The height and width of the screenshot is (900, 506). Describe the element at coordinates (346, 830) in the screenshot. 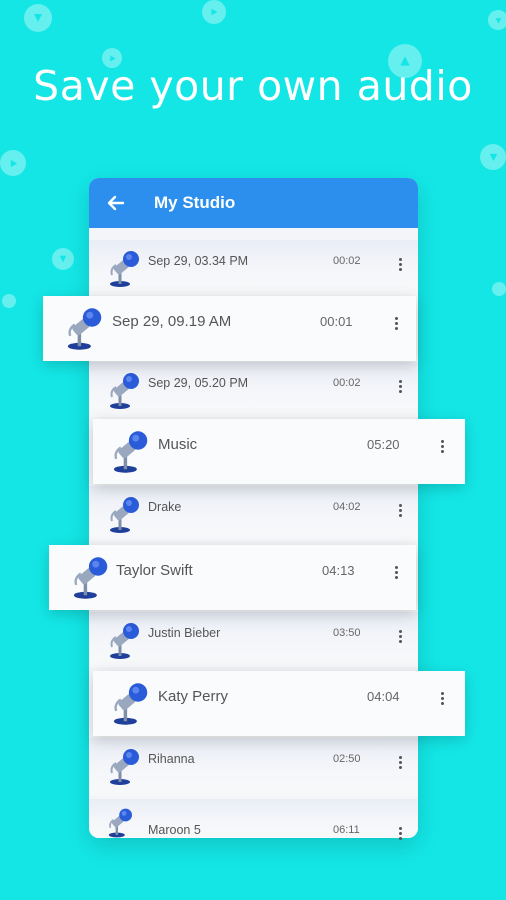

I see `recording-duration: 06:11` at that location.